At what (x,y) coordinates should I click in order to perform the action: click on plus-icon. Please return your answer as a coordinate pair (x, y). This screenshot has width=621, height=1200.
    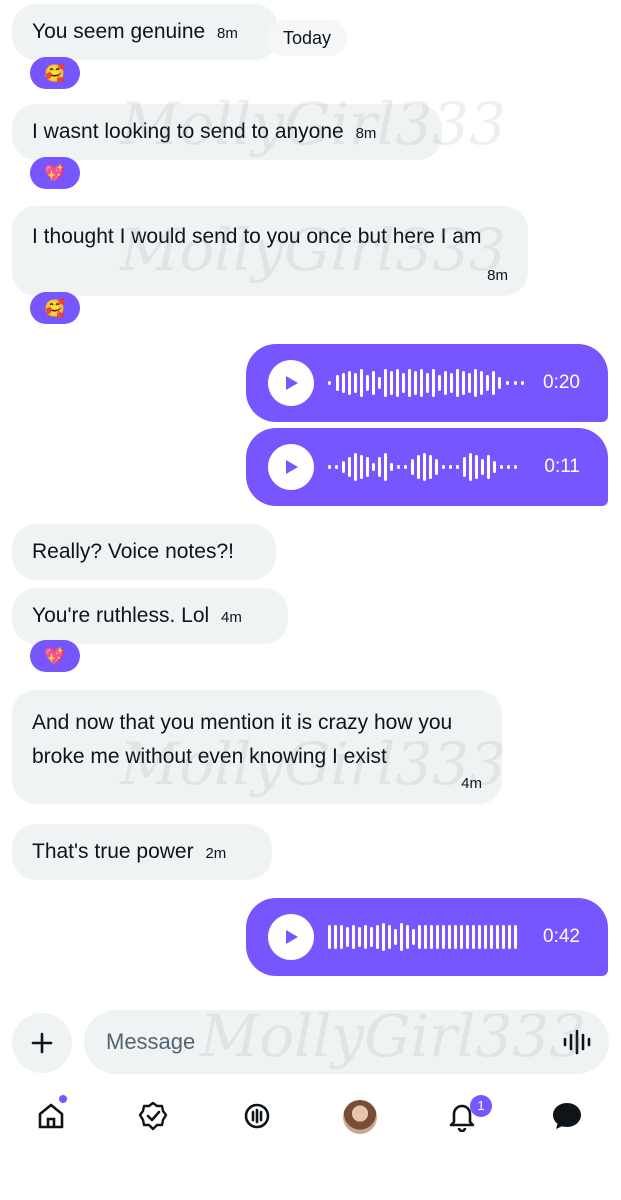
    Looking at the image, I should click on (42, 1043).